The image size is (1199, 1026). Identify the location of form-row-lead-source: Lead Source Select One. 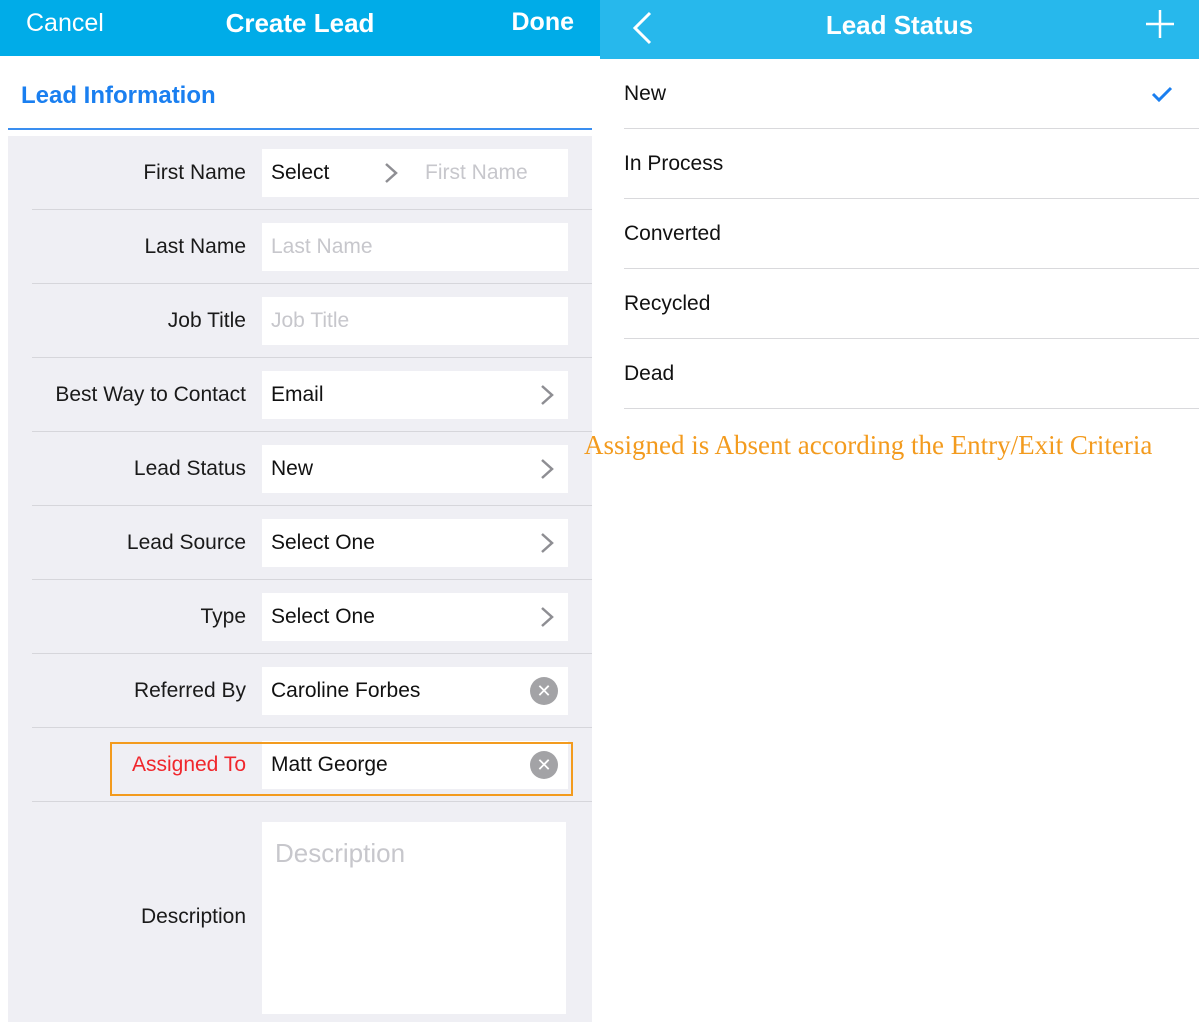
(312, 543).